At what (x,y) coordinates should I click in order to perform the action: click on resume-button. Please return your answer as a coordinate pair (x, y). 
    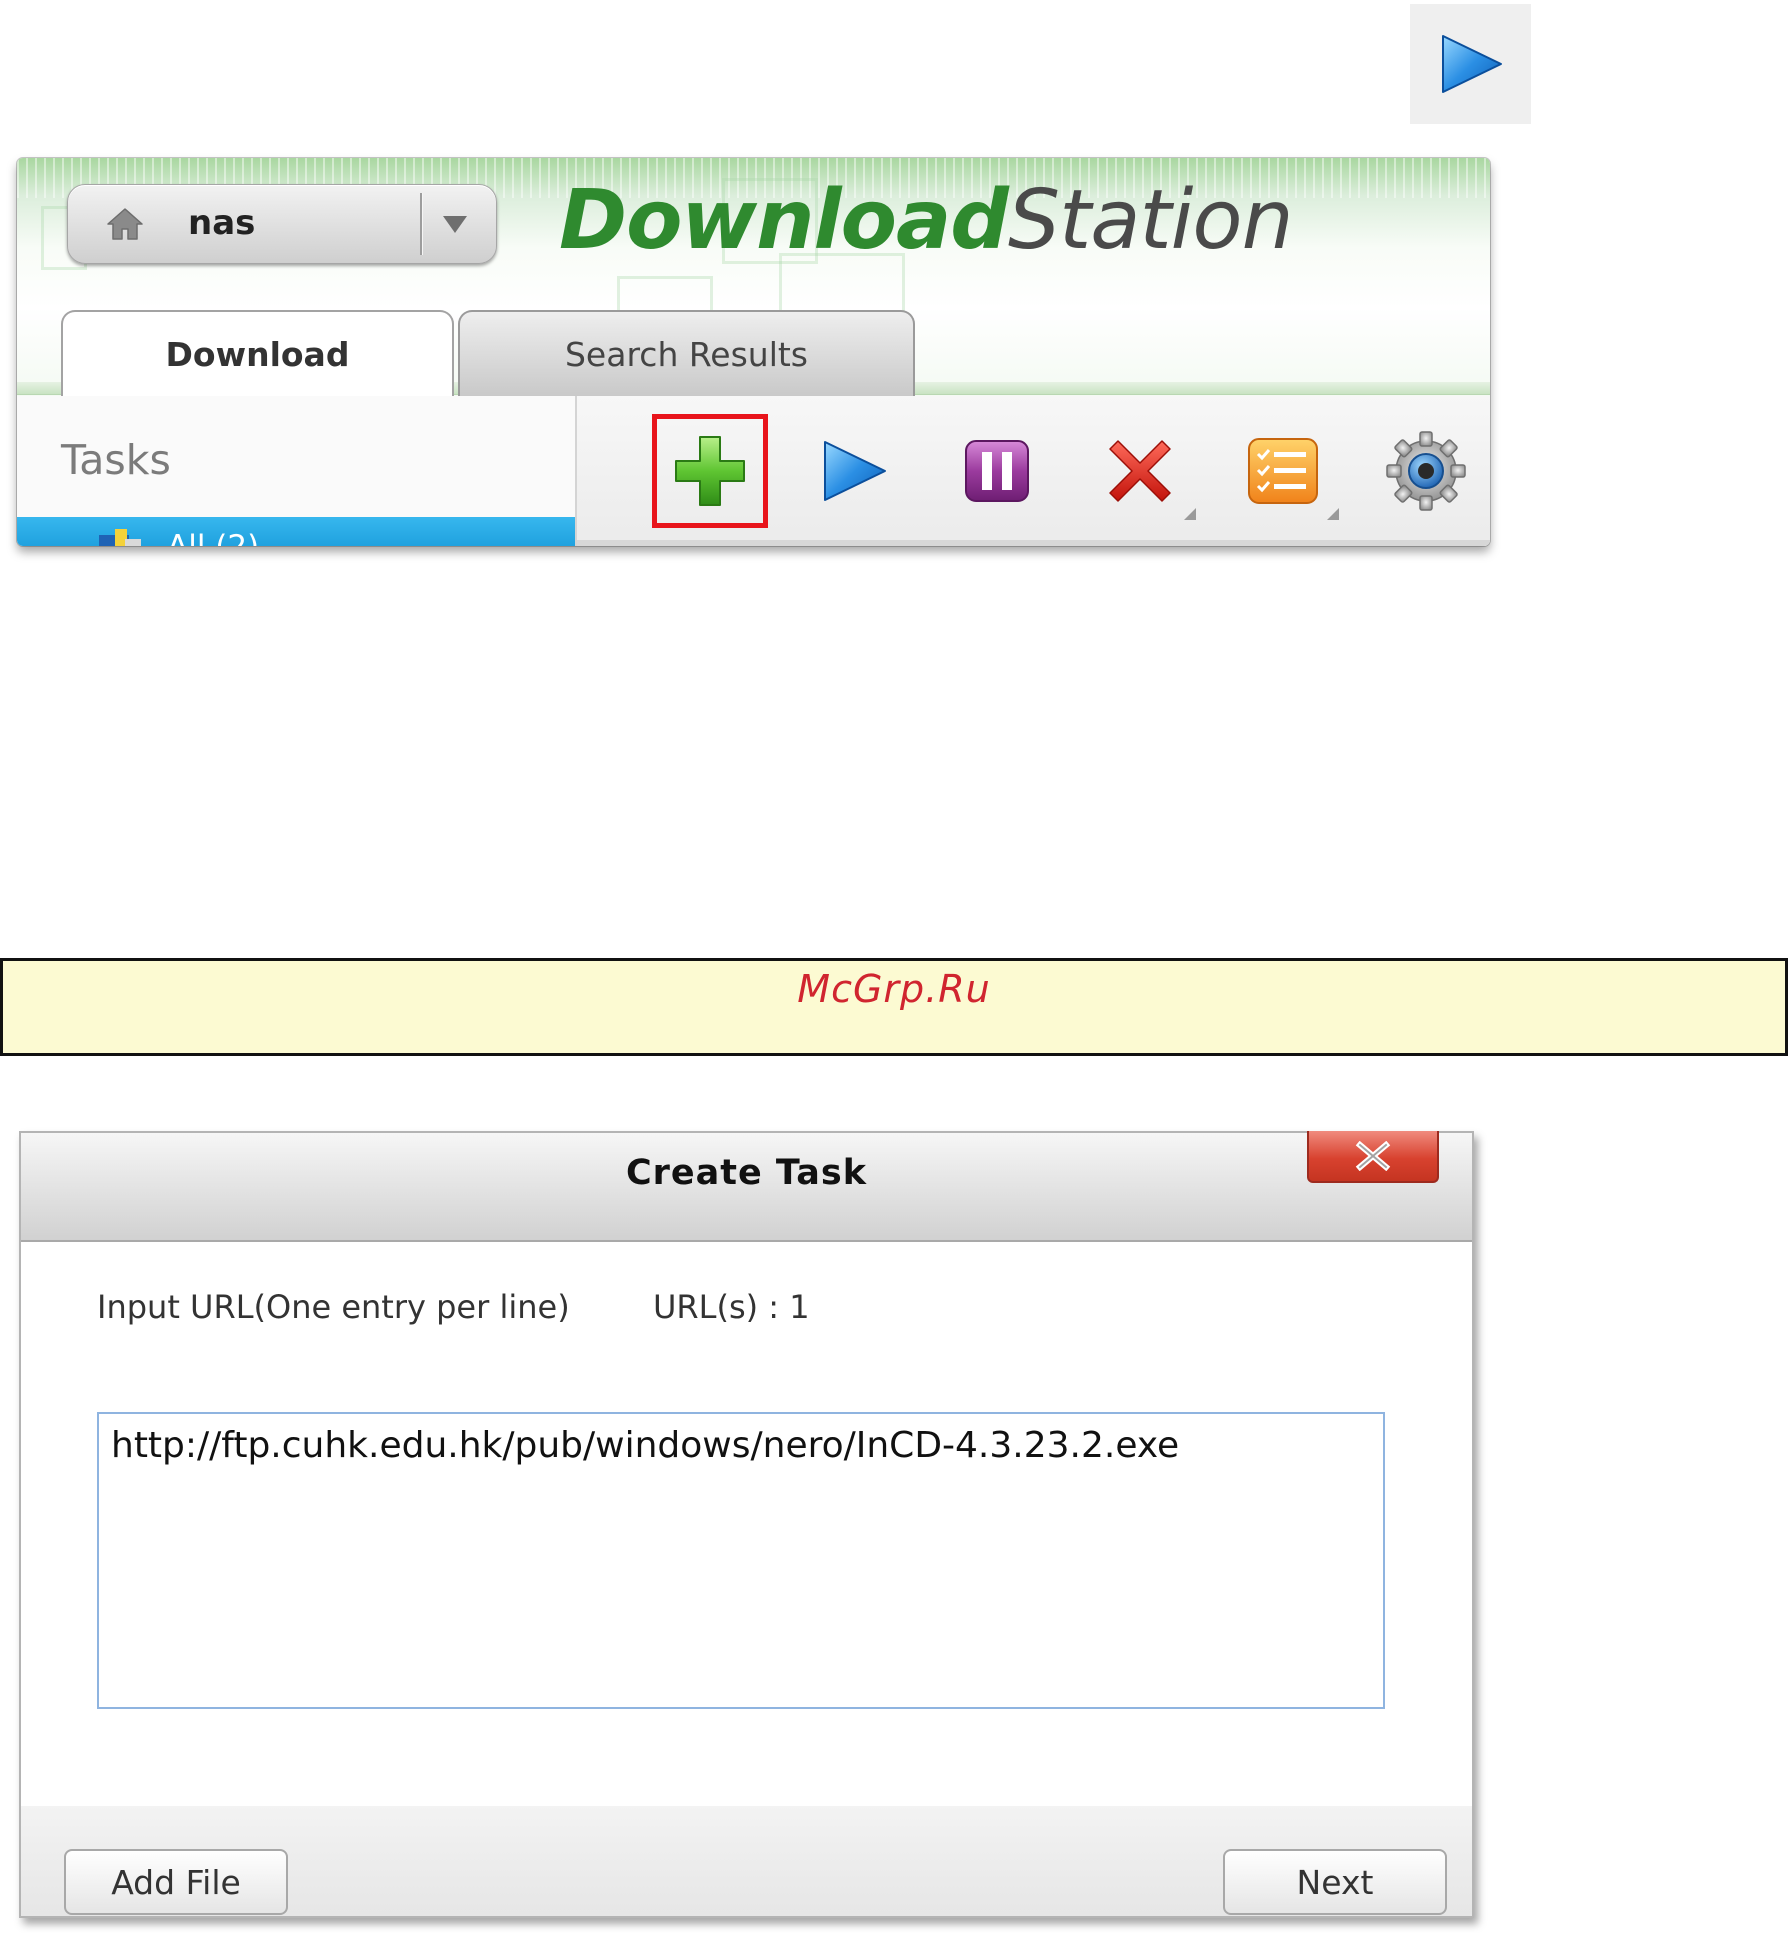
    Looking at the image, I should click on (854, 471).